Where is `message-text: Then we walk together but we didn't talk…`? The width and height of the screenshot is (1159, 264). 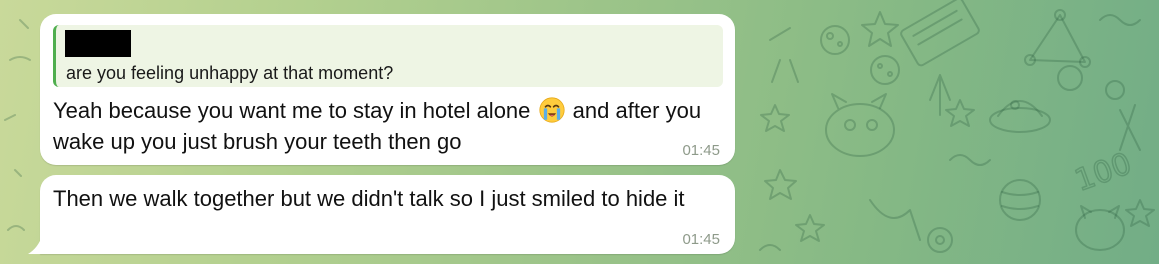
message-text: Then we walk together but we didn't talk… is located at coordinates (369, 198).